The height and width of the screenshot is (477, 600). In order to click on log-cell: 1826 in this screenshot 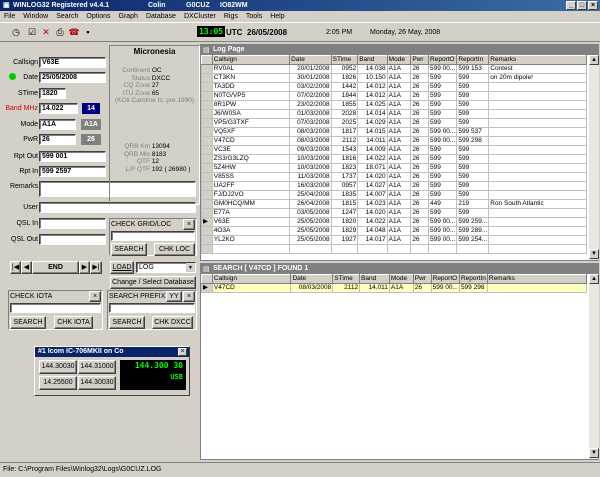, I will do `click(344, 78)`.